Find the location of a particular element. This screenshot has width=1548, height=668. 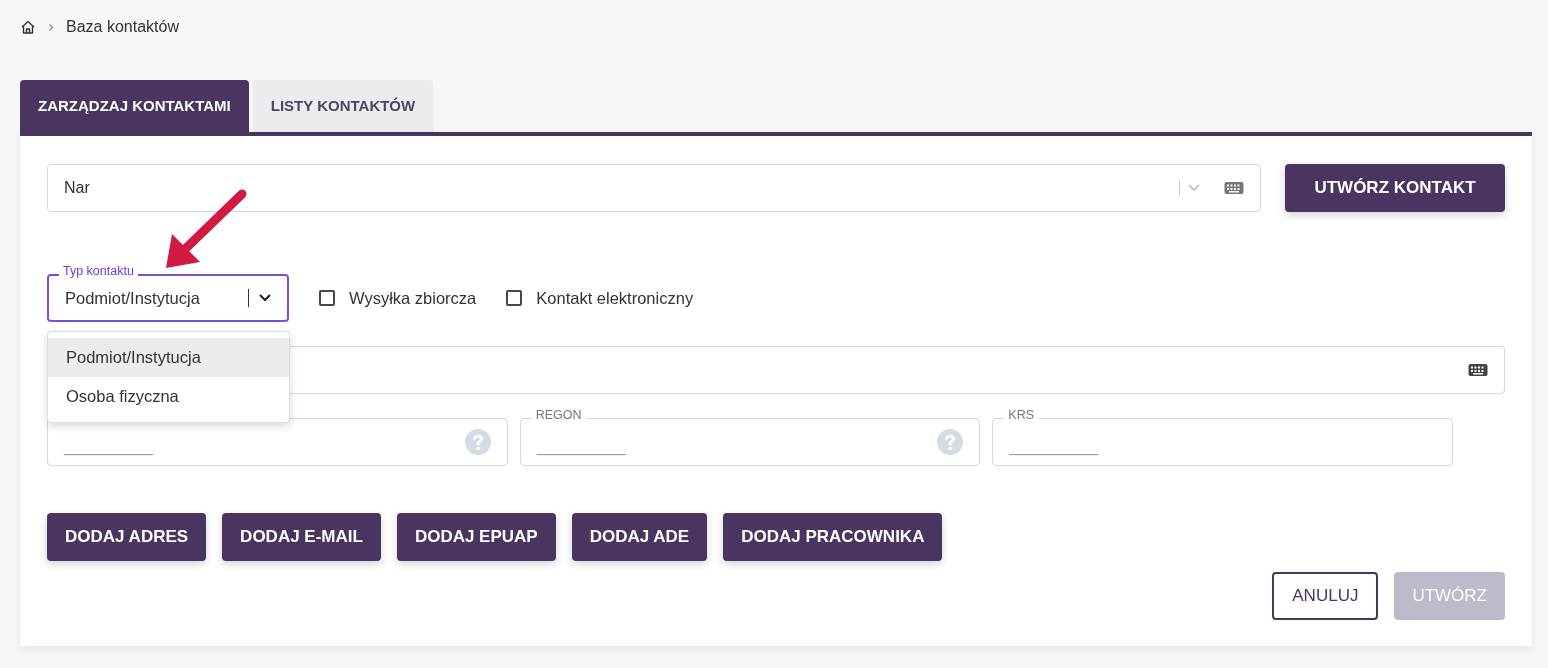

field-label: Typ kontaktu is located at coordinates (98, 271).